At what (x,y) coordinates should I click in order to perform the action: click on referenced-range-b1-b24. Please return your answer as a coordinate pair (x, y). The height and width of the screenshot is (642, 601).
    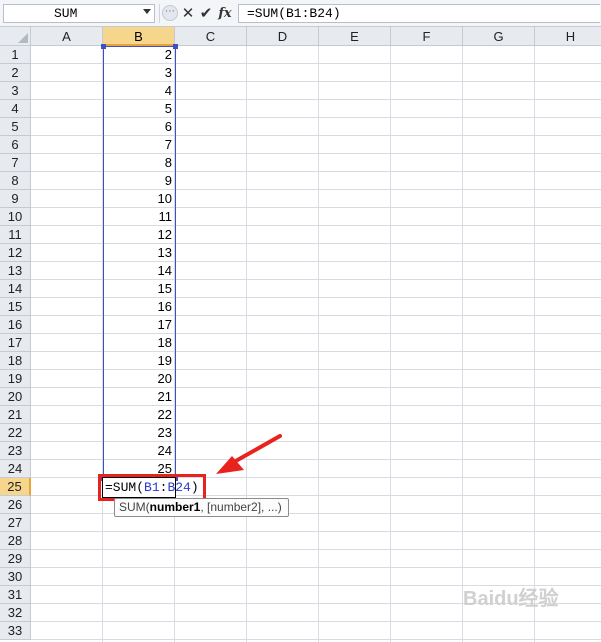
    Looking at the image, I should click on (139, 262).